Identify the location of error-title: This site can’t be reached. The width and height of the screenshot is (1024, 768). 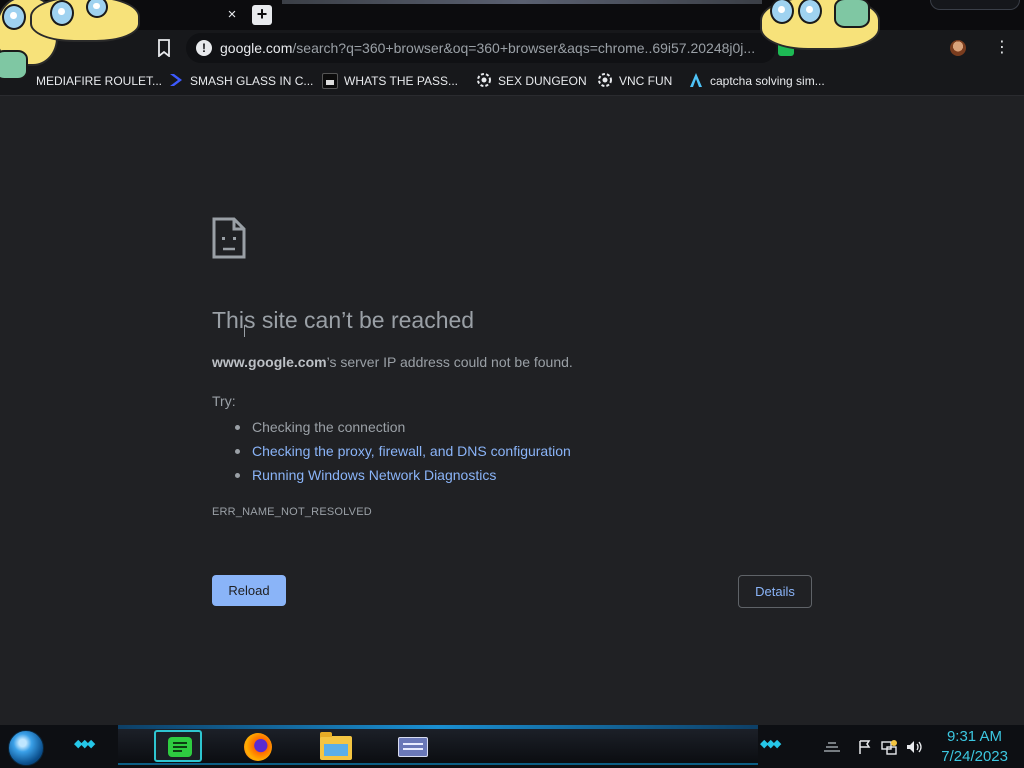
(343, 320).